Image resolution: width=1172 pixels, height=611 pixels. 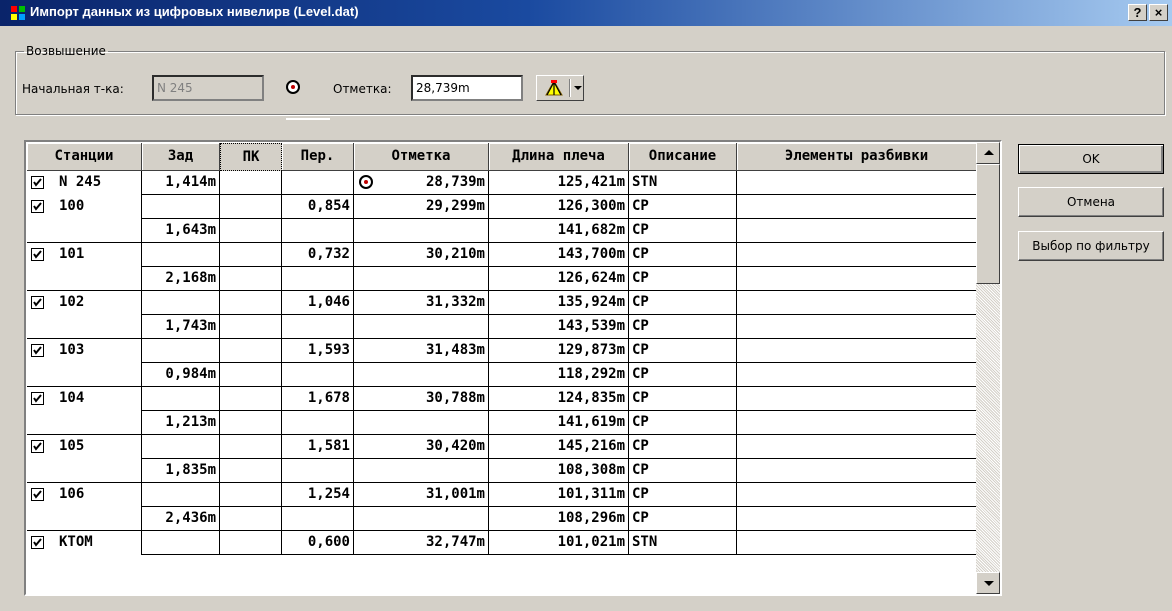 What do you see at coordinates (988, 224) in the screenshot?
I see `scroll-thumb` at bounding box center [988, 224].